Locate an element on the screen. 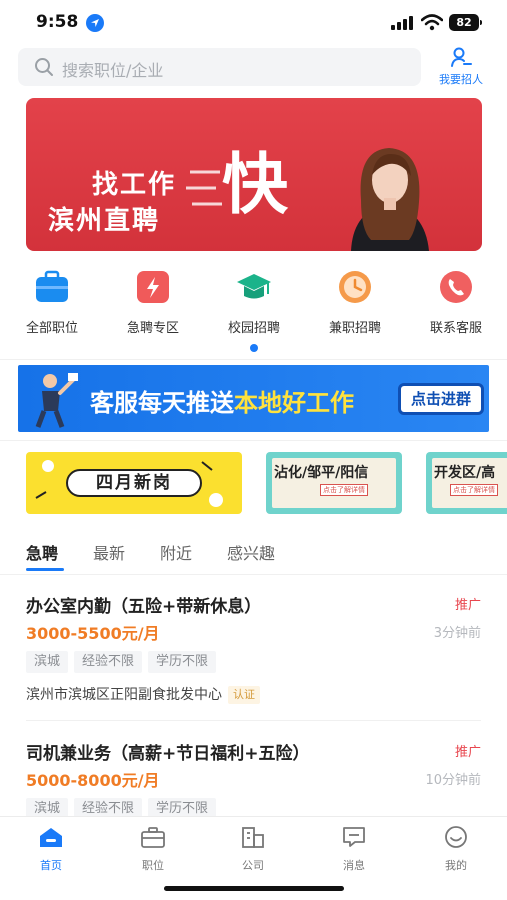 This screenshot has height=900, width=507. job-salary: 3000-5500元/月 is located at coordinates (93, 633).